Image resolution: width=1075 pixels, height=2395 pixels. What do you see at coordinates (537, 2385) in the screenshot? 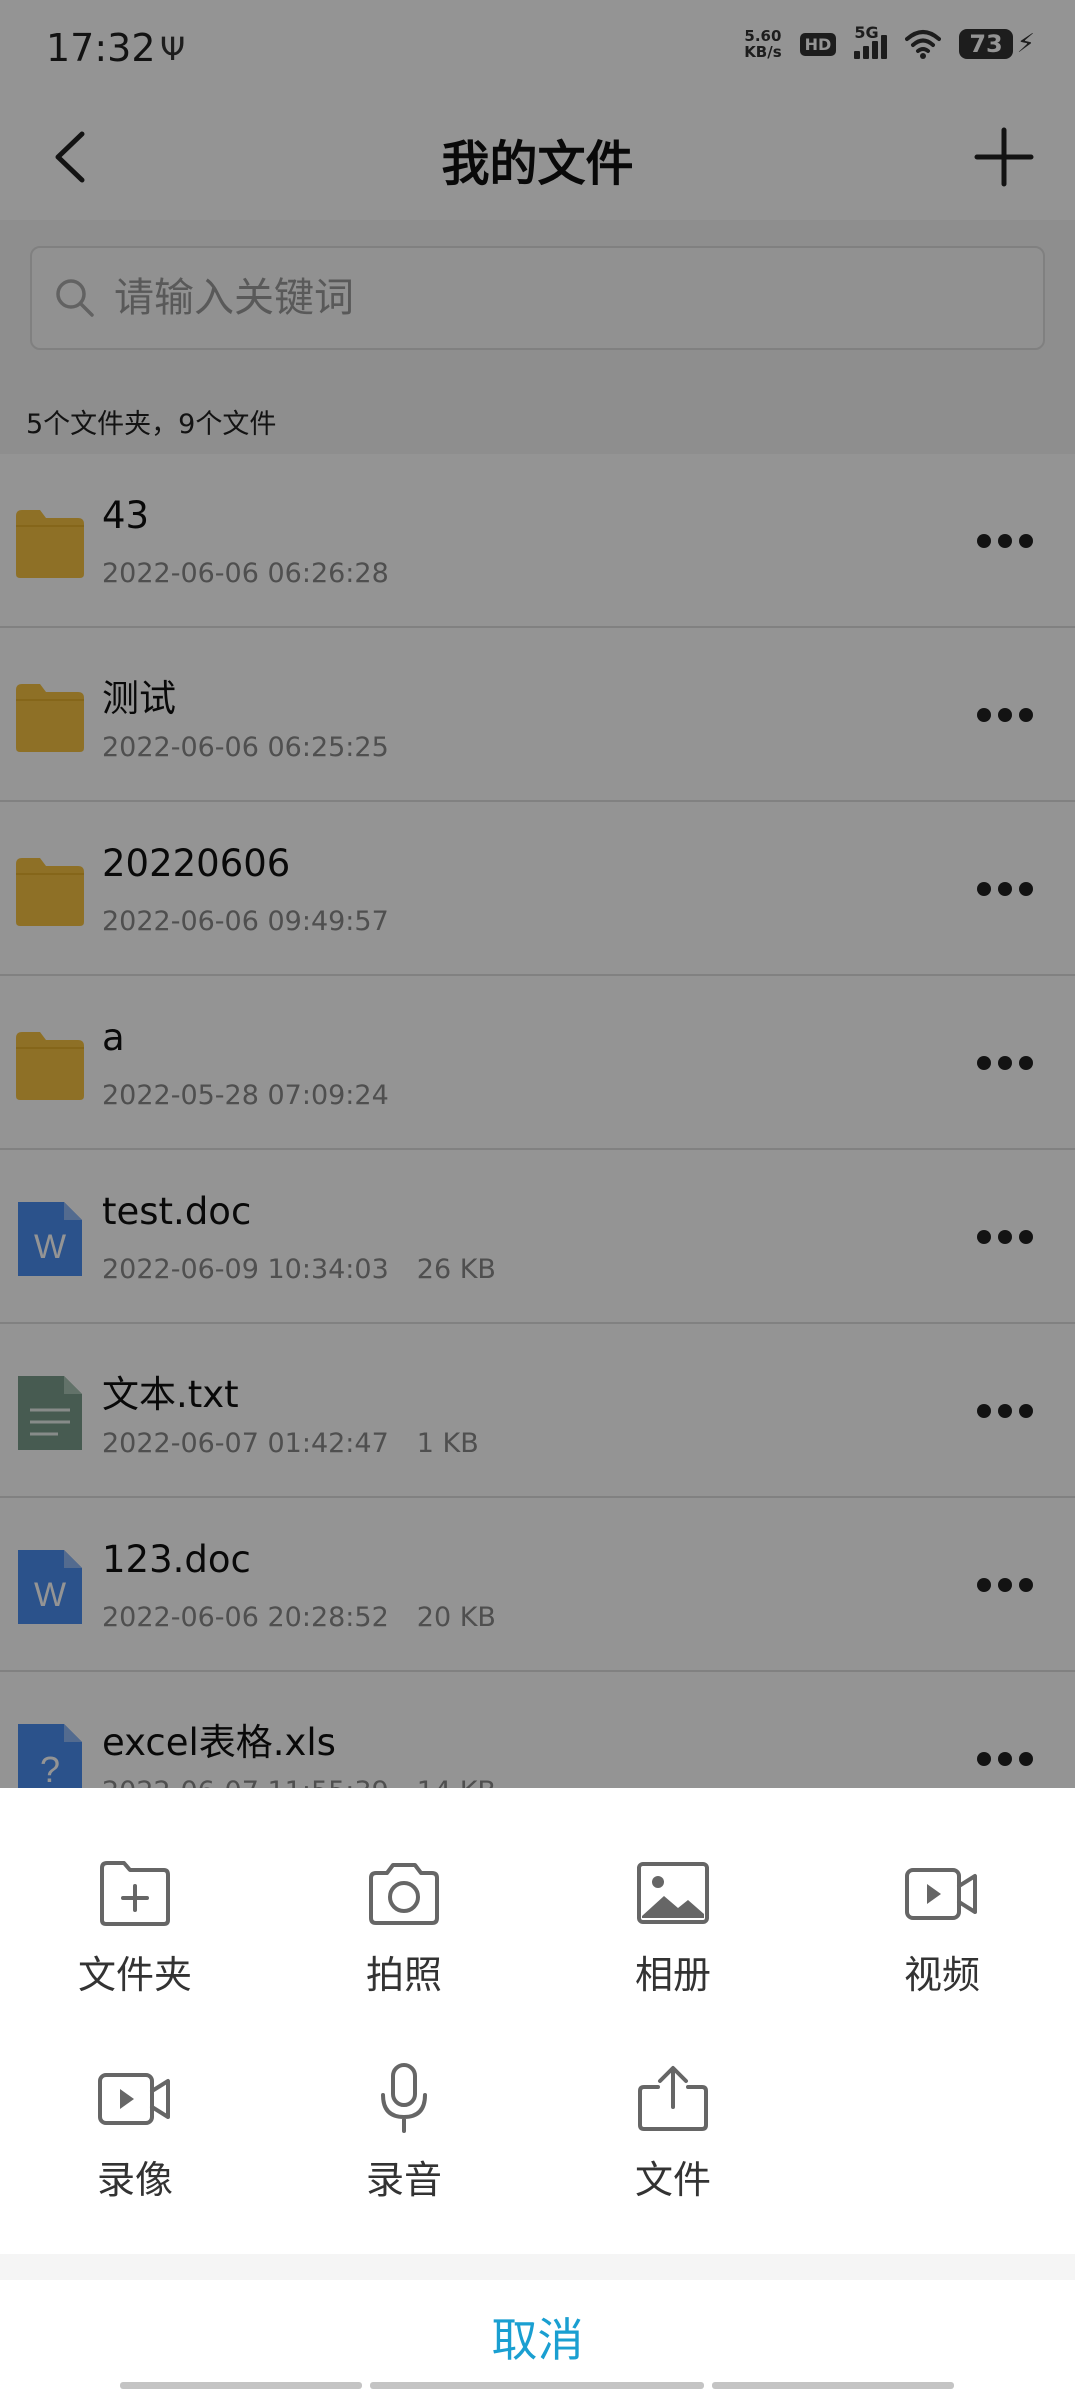
I see `nav-indicator-center` at bounding box center [537, 2385].